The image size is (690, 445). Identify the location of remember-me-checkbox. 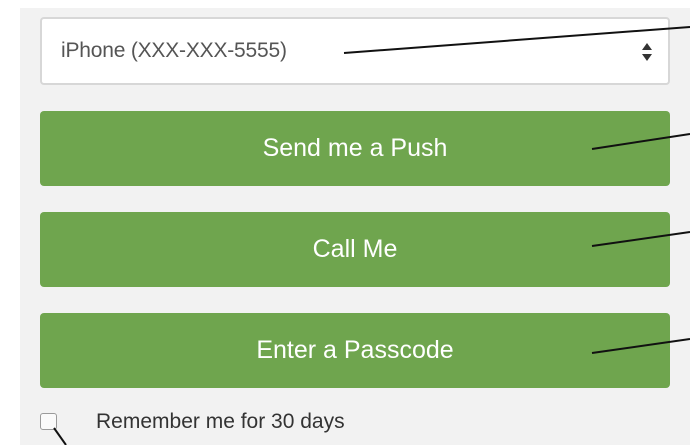
(48, 421).